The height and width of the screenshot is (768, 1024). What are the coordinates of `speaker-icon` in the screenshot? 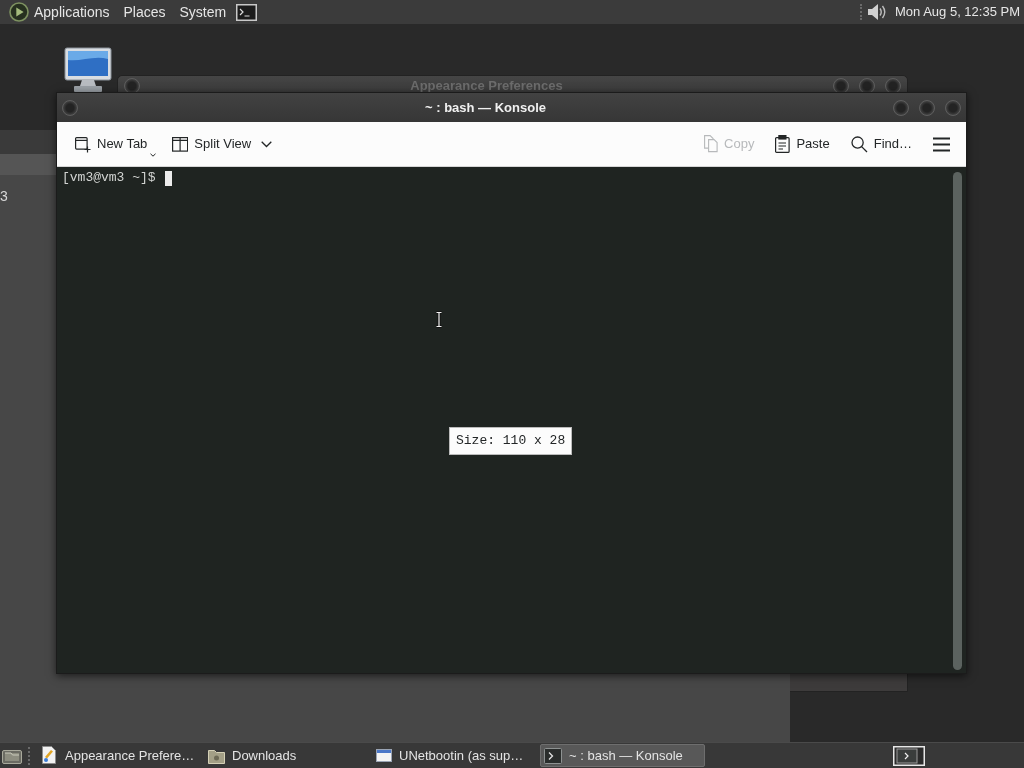 It's located at (875, 12).